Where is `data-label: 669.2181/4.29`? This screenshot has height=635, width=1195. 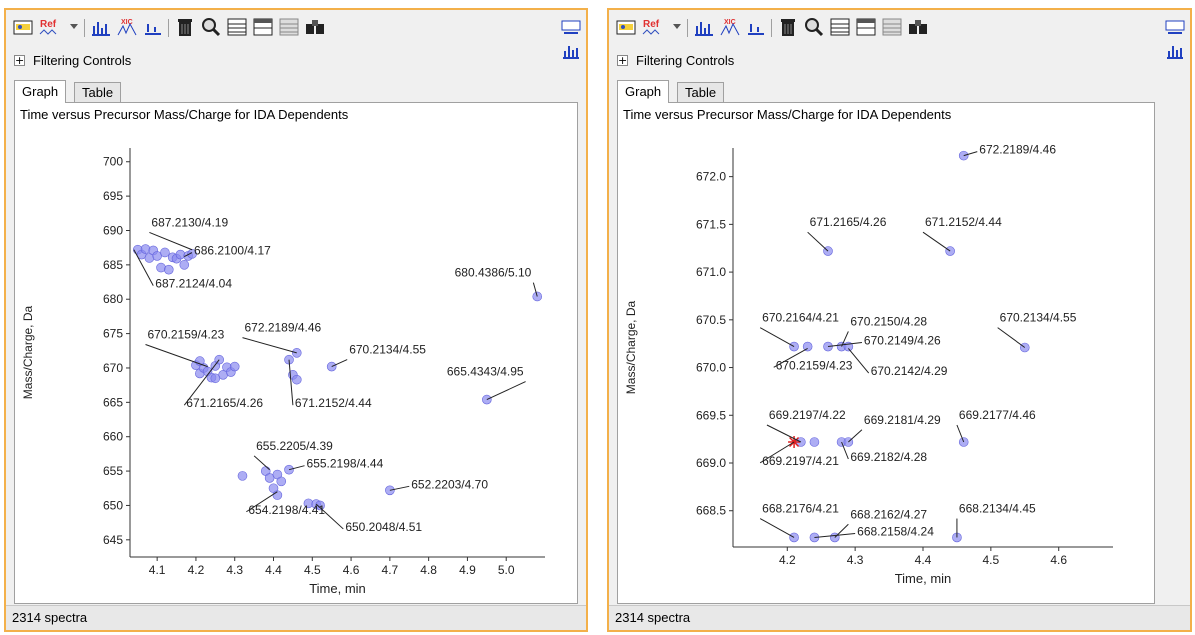
data-label: 669.2181/4.29 is located at coordinates (902, 420).